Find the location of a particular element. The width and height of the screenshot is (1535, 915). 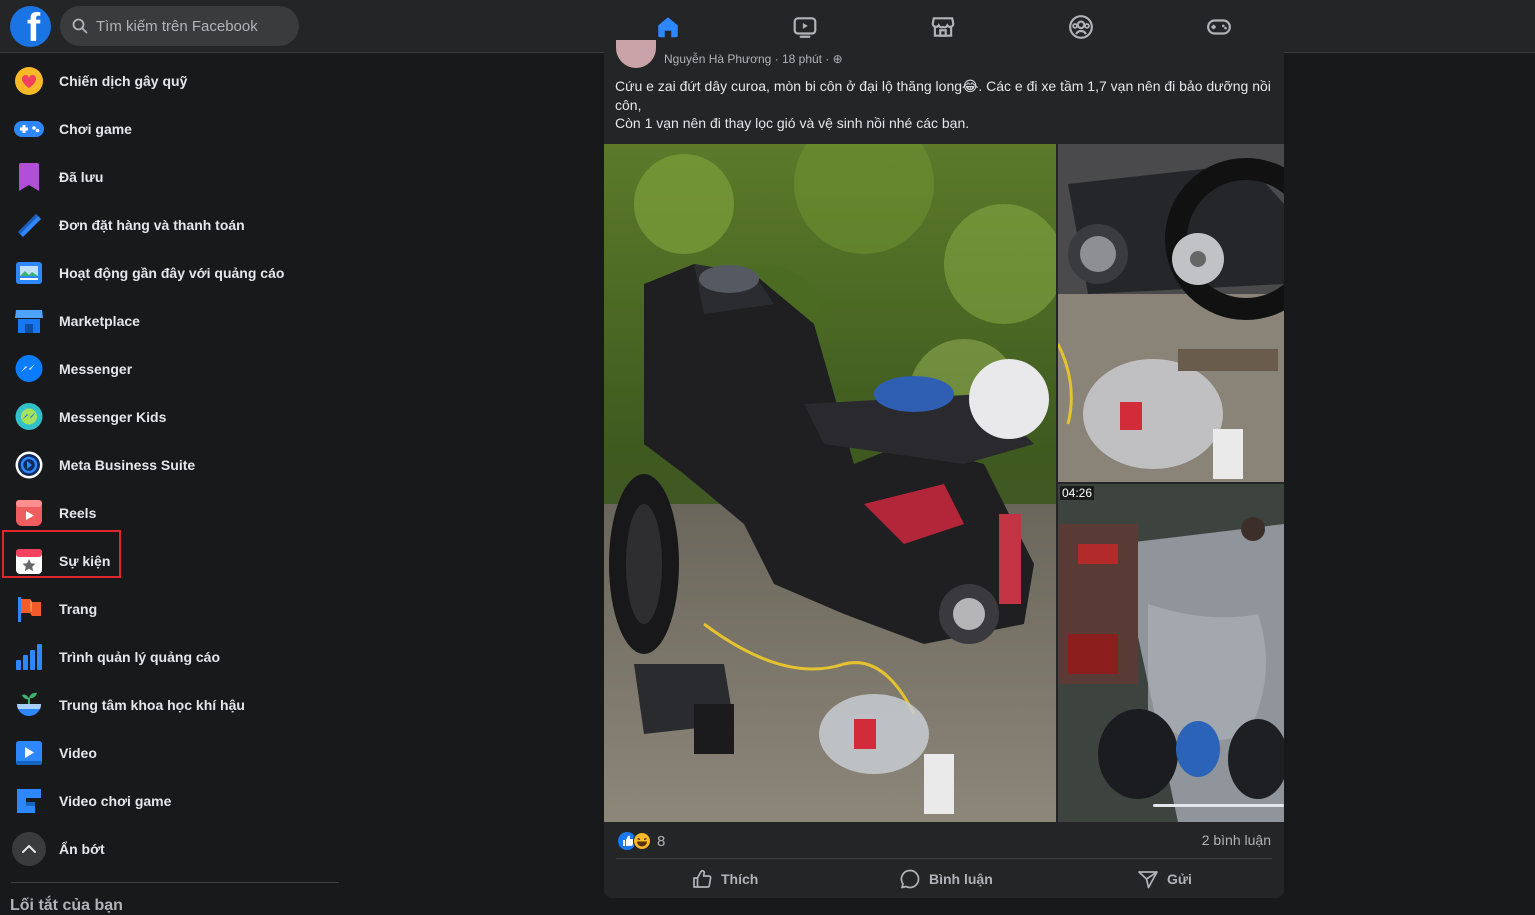

reaction-count: 8 is located at coordinates (661, 841).